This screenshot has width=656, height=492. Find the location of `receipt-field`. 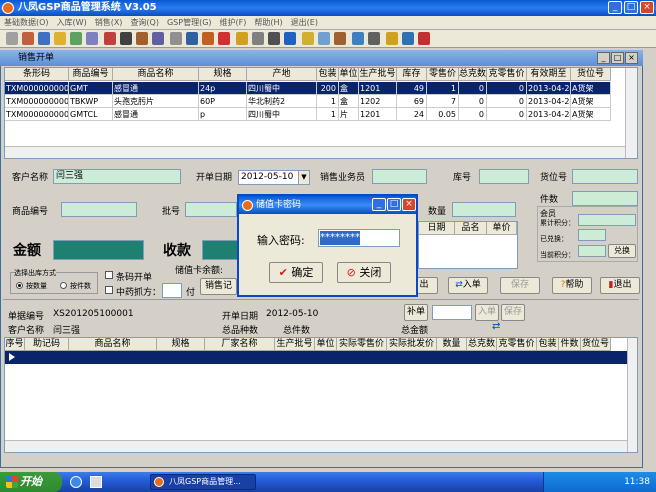

receipt-field is located at coordinates (220, 250).